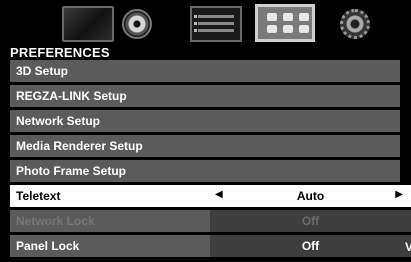 The width and height of the screenshot is (411, 262). Describe the element at coordinates (110, 221) in the screenshot. I see `setting-label-cell: Network Lock` at that location.